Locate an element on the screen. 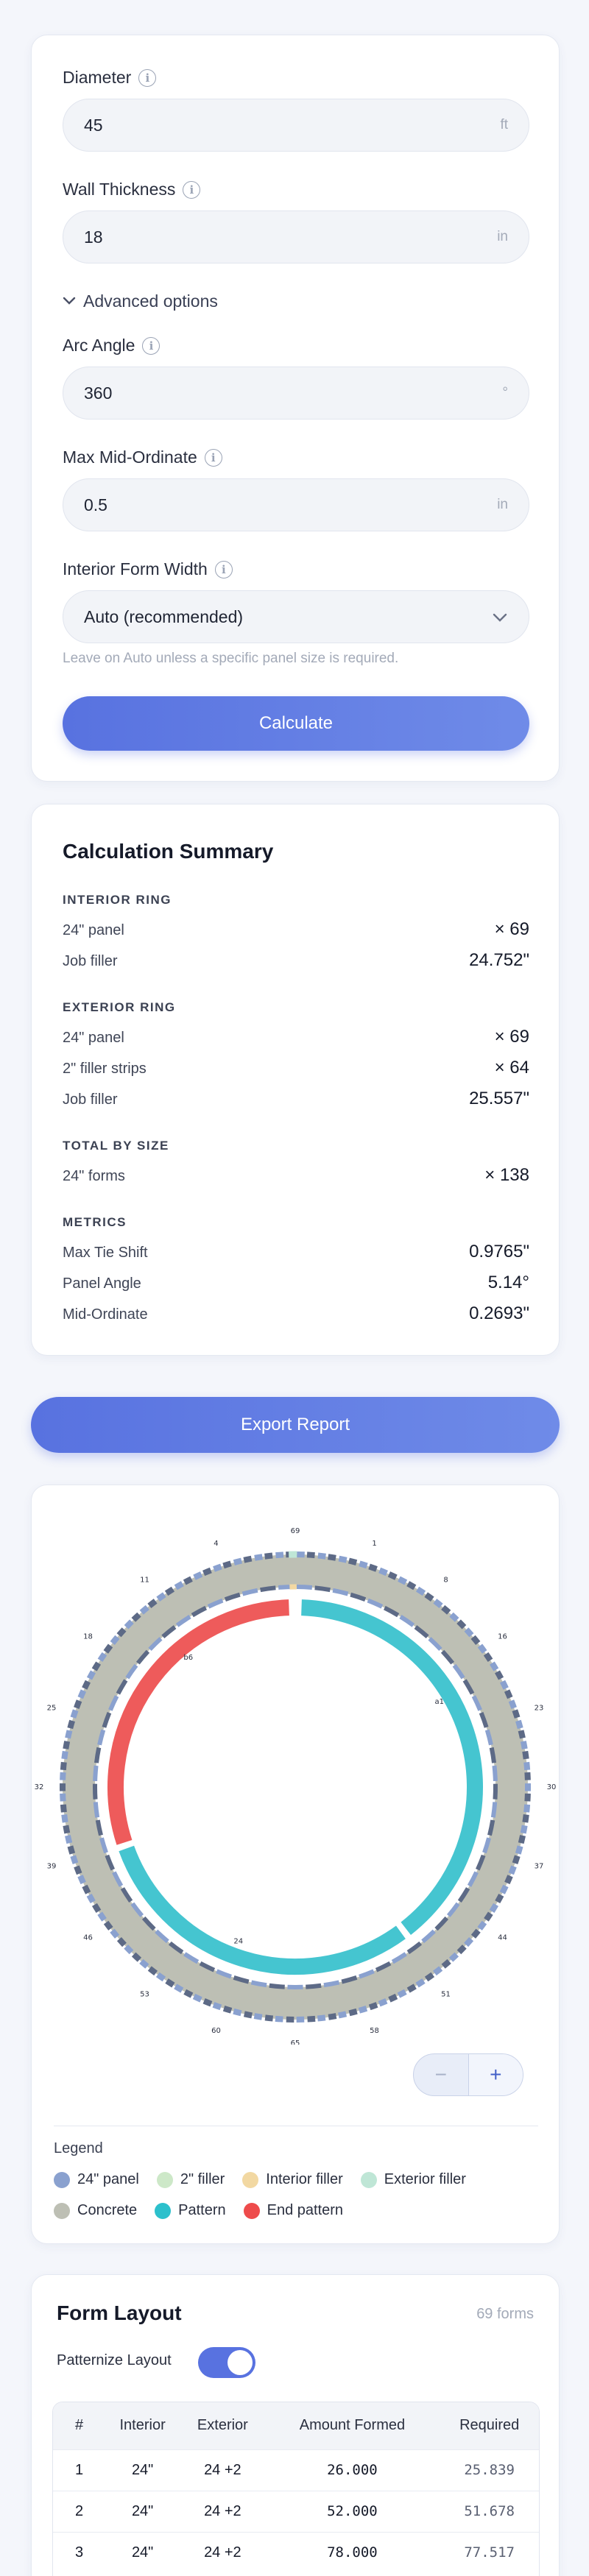  ring-index-label: 16 is located at coordinates (502, 1637).